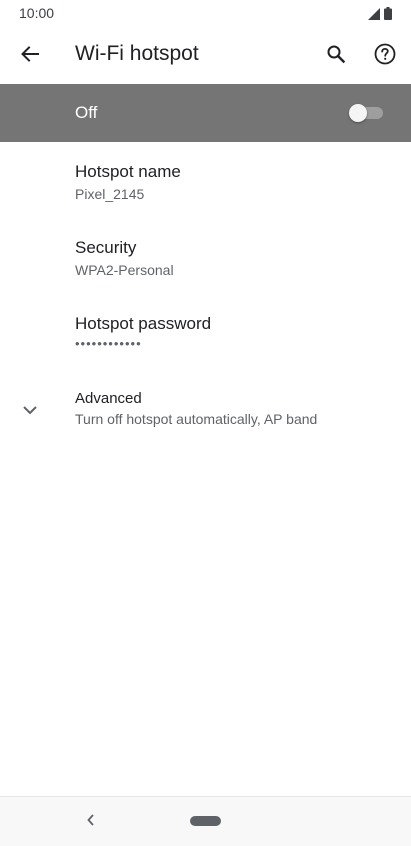 The image size is (411, 846). I want to click on pref-summary-password-dots: ••••••••••••, so click(108, 343).